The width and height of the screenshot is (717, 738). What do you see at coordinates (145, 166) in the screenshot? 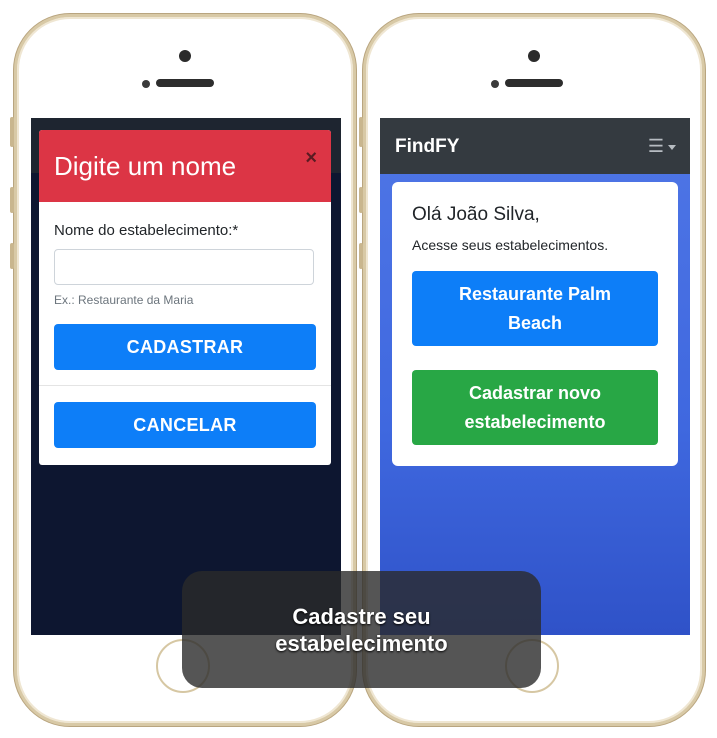
I see `modal-title: Digite um nome` at bounding box center [145, 166].